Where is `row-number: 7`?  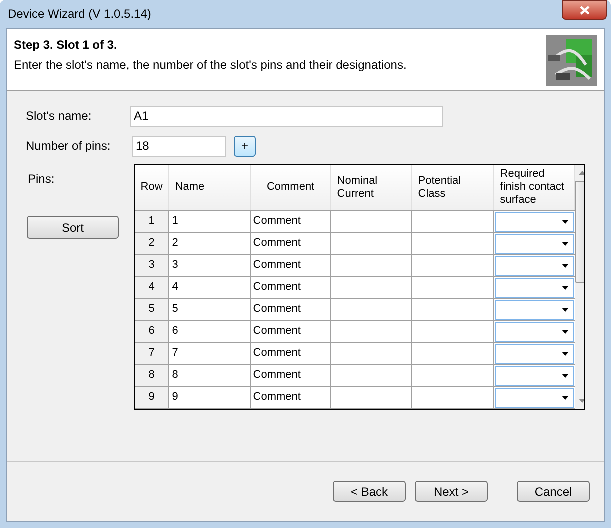 row-number: 7 is located at coordinates (152, 353).